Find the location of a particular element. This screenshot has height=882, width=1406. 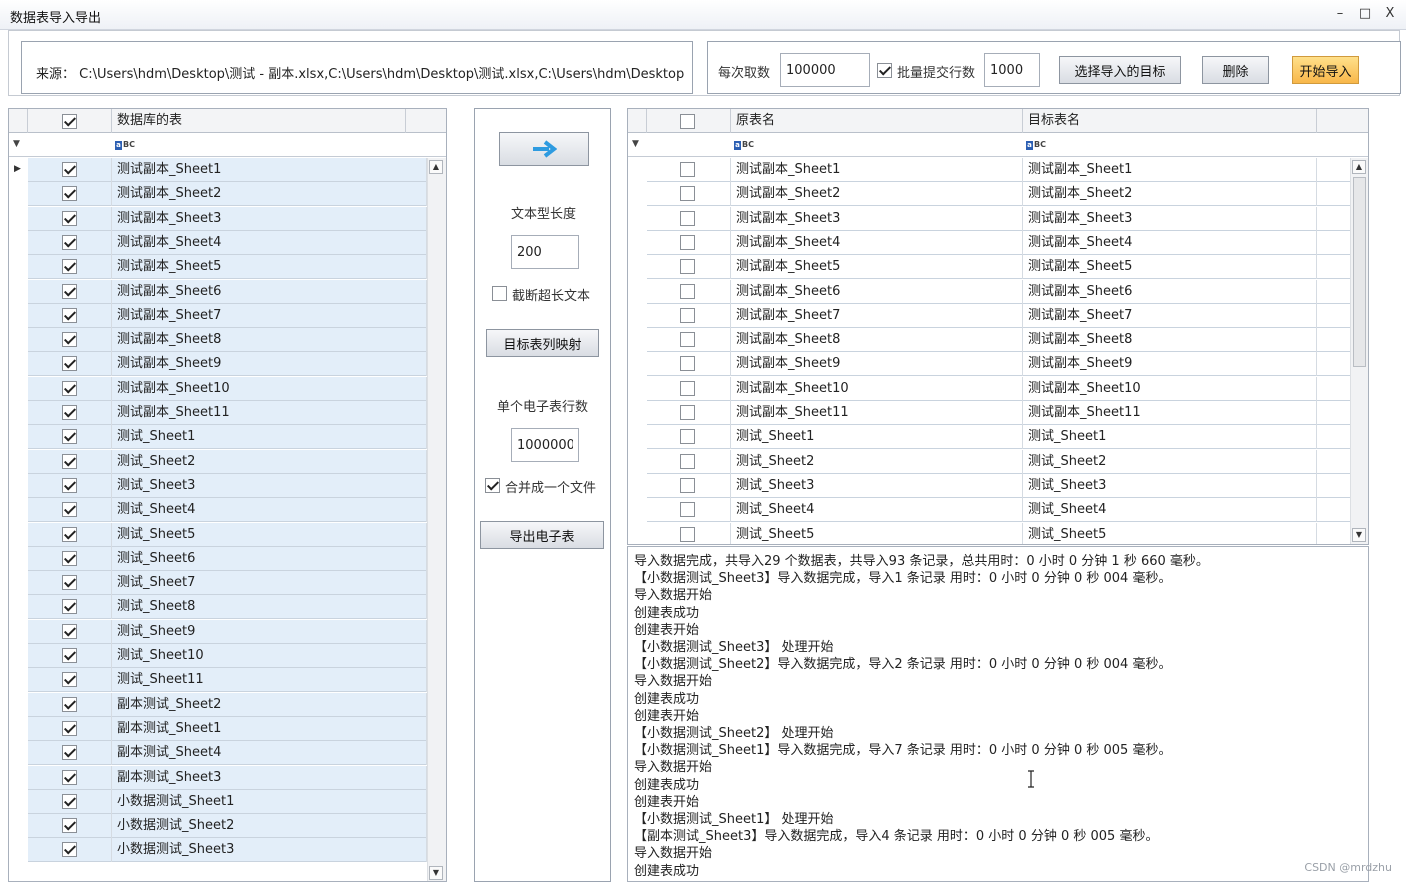

table-row: 测试副本_Sheet1 is located at coordinates (227, 170).